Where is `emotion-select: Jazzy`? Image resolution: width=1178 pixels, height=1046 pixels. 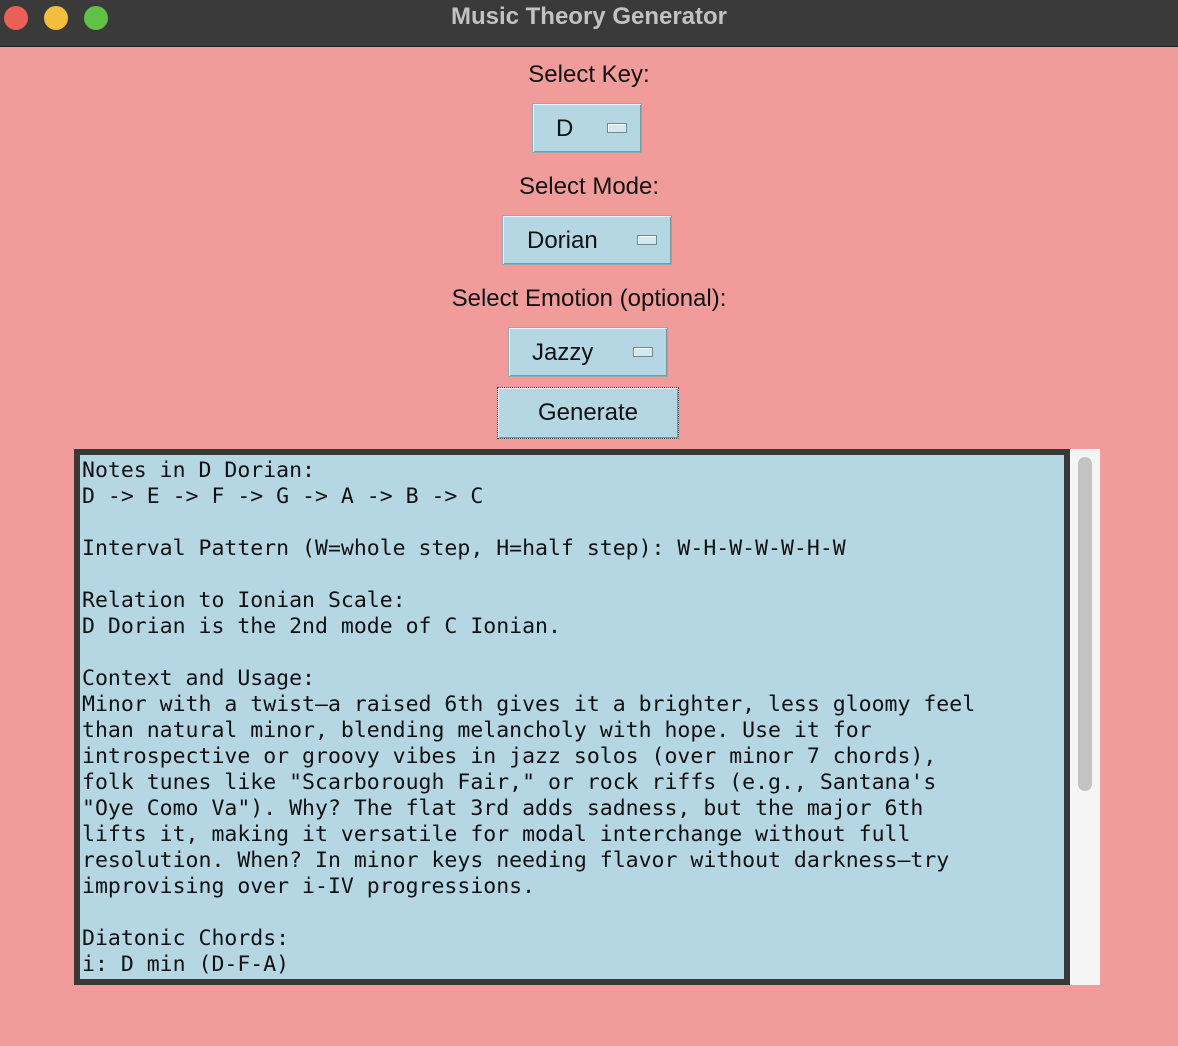 emotion-select: Jazzy is located at coordinates (588, 352).